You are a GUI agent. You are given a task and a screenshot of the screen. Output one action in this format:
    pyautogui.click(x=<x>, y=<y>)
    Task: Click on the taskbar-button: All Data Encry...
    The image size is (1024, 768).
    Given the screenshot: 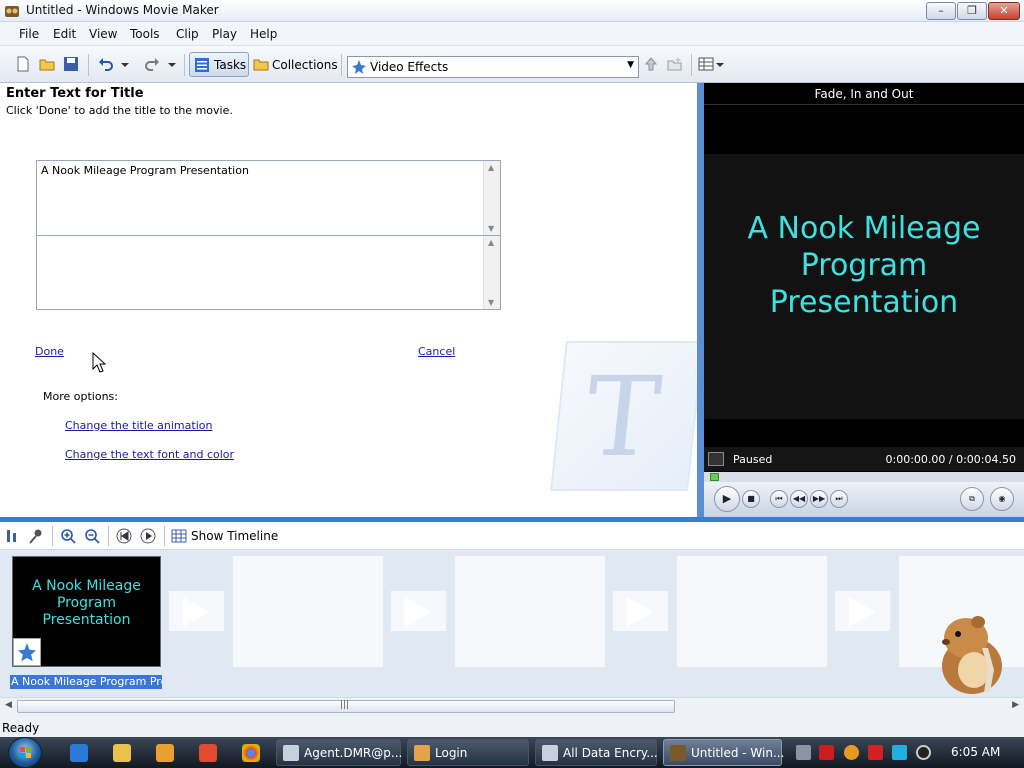 What is the action you would take?
    pyautogui.click(x=596, y=752)
    